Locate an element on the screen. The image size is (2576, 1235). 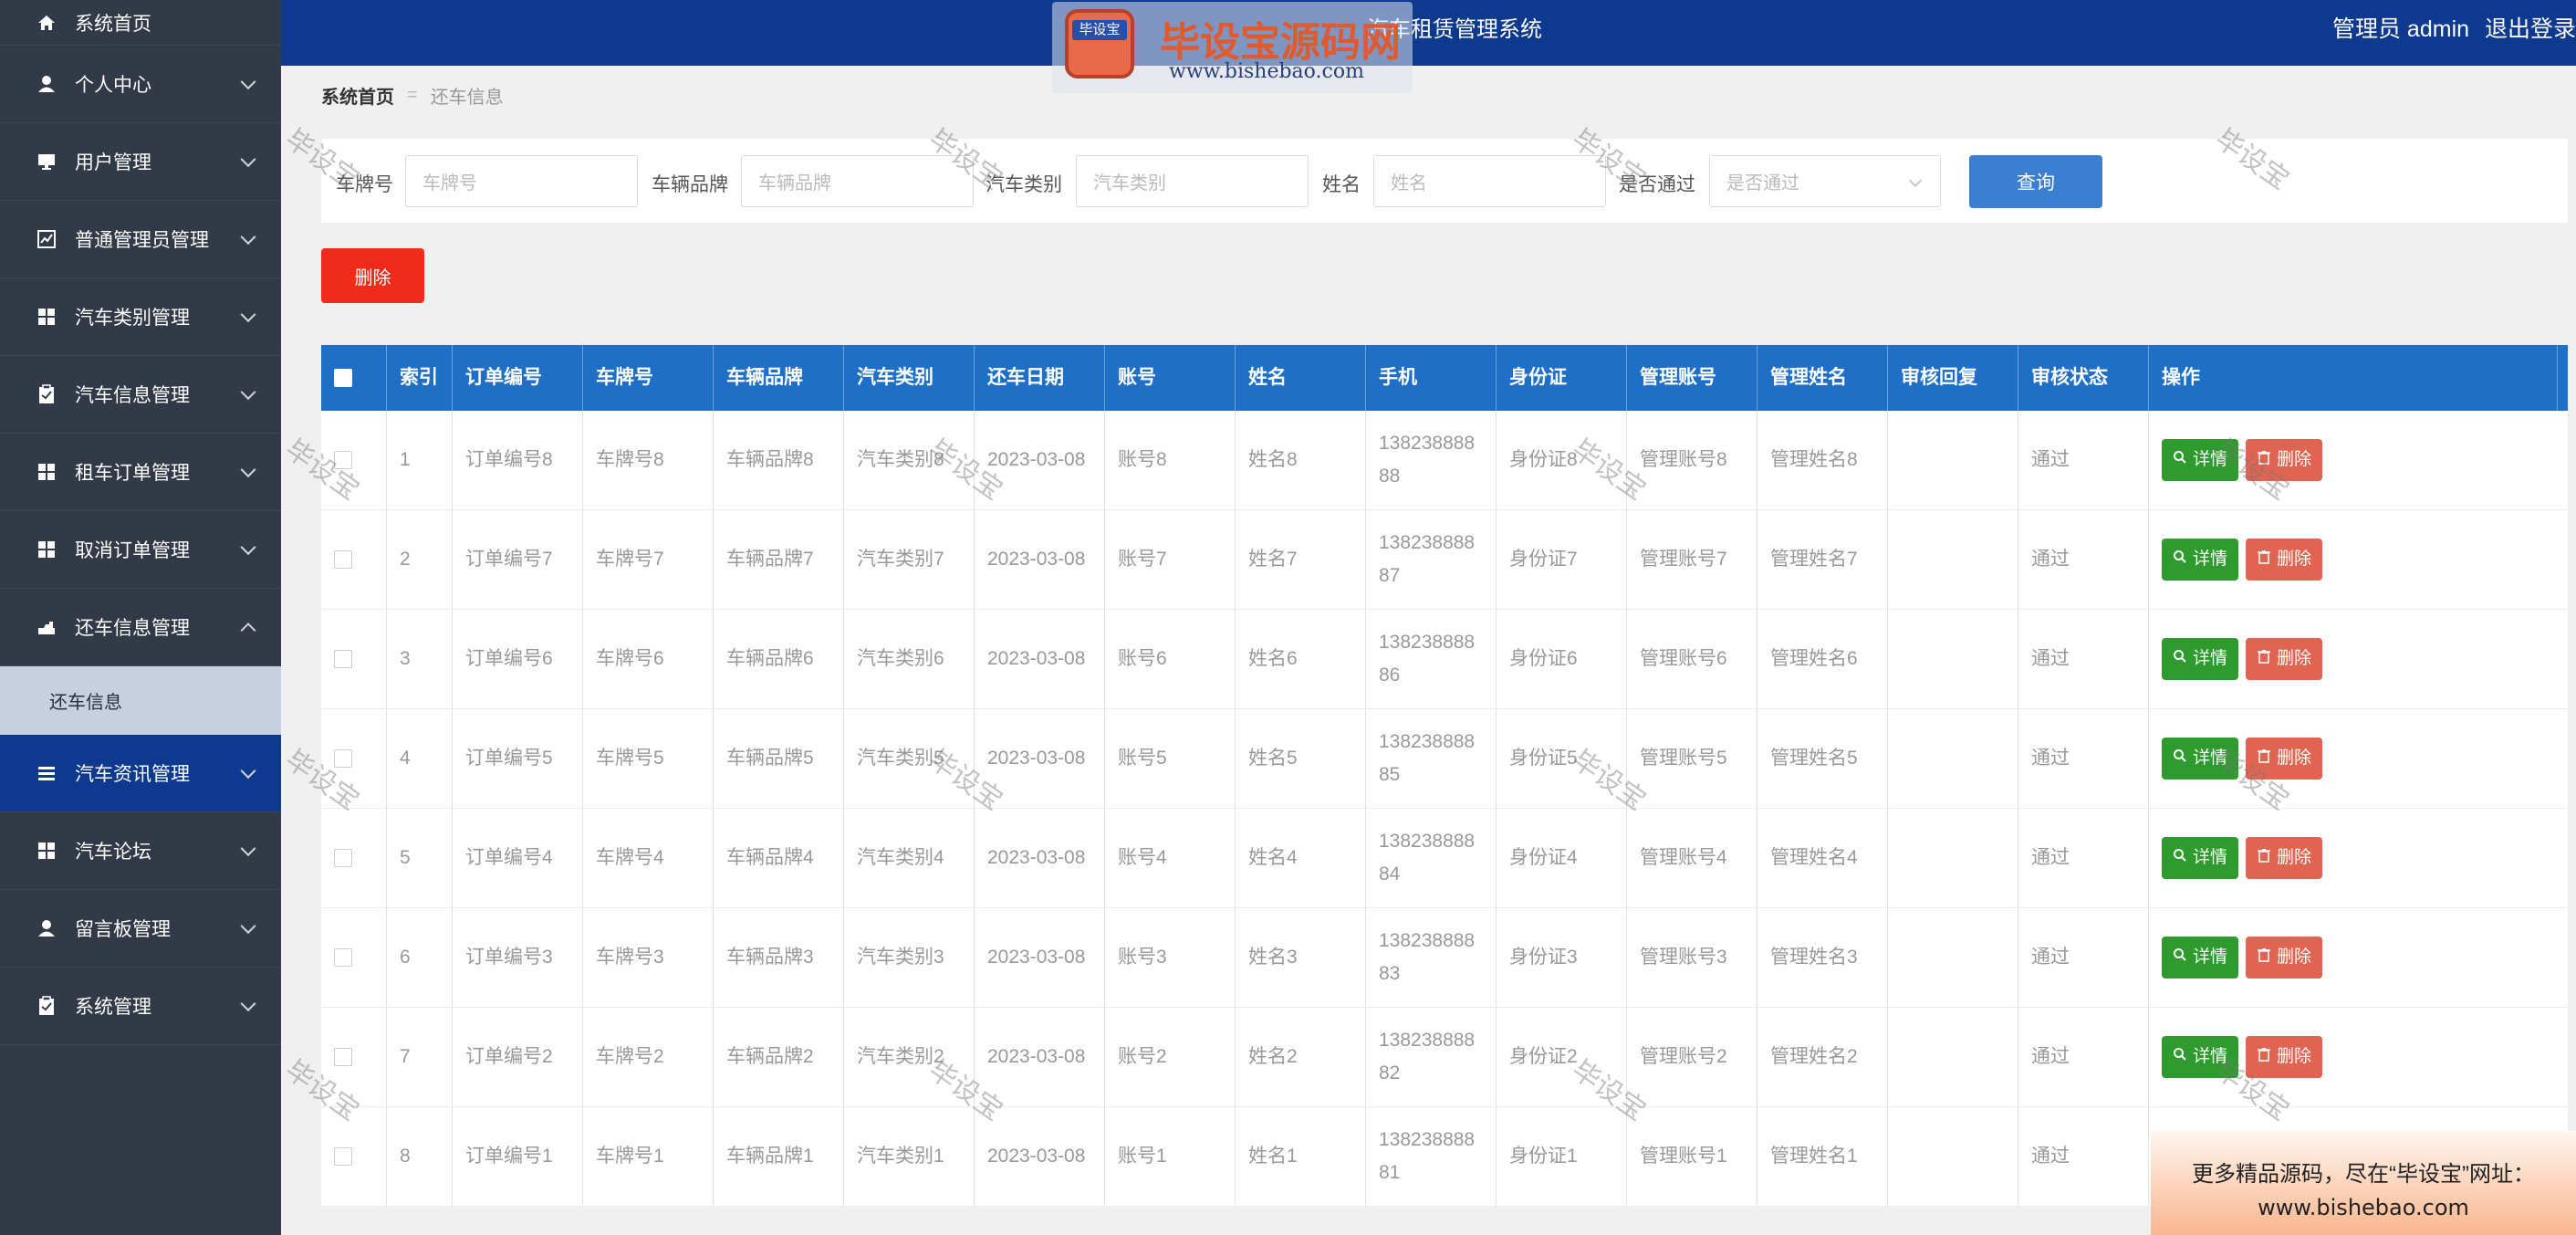
sidebar-item-10: 汽车论坛 is located at coordinates (140, 851).